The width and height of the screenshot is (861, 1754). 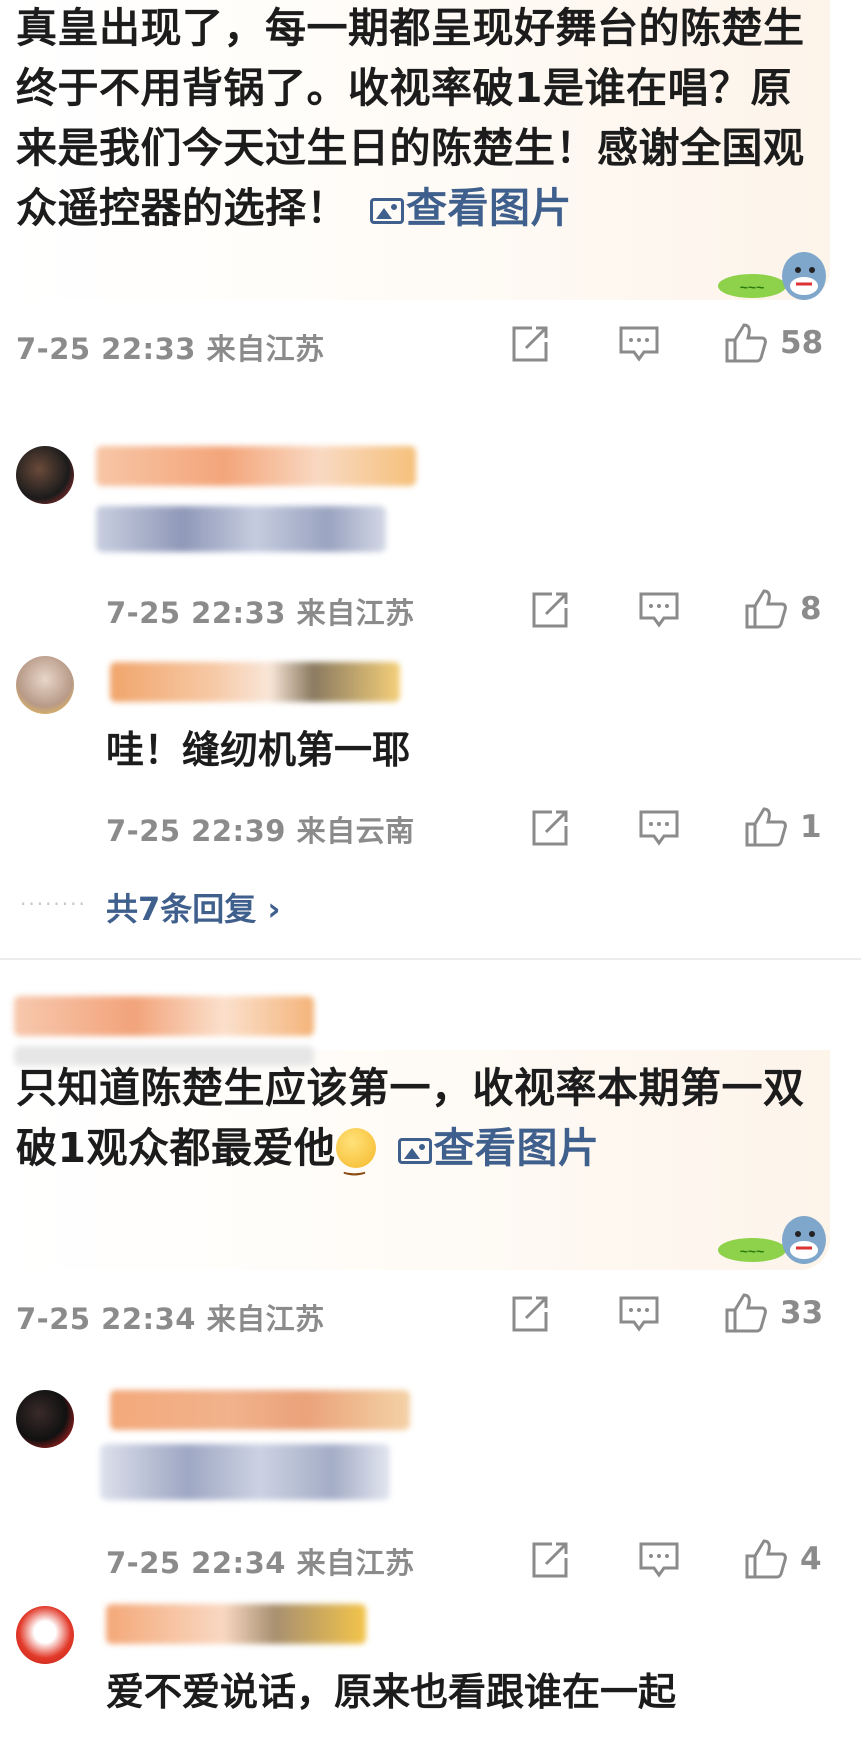 What do you see at coordinates (260, 613) in the screenshot?
I see `reply-meta: 7-25 22:33 来自江苏` at bounding box center [260, 613].